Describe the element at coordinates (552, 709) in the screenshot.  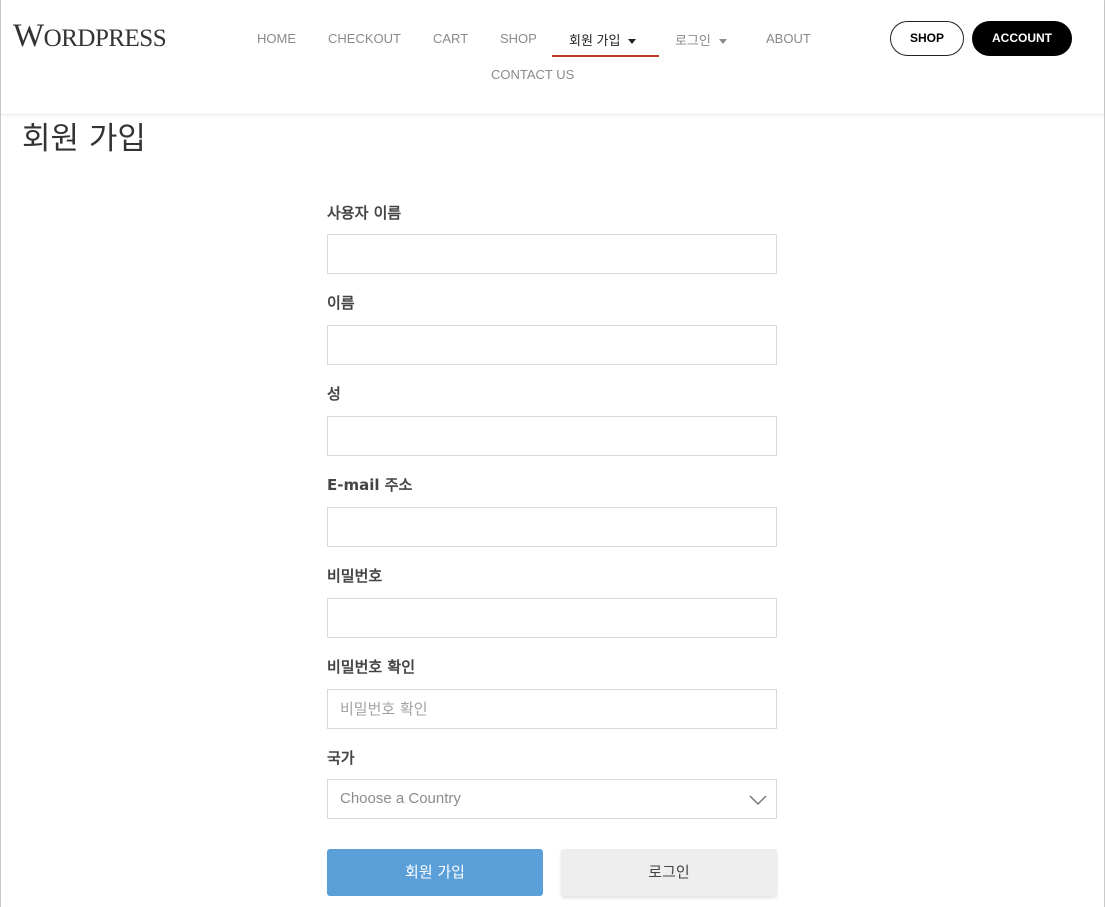
I see `password-confirm-input` at that location.